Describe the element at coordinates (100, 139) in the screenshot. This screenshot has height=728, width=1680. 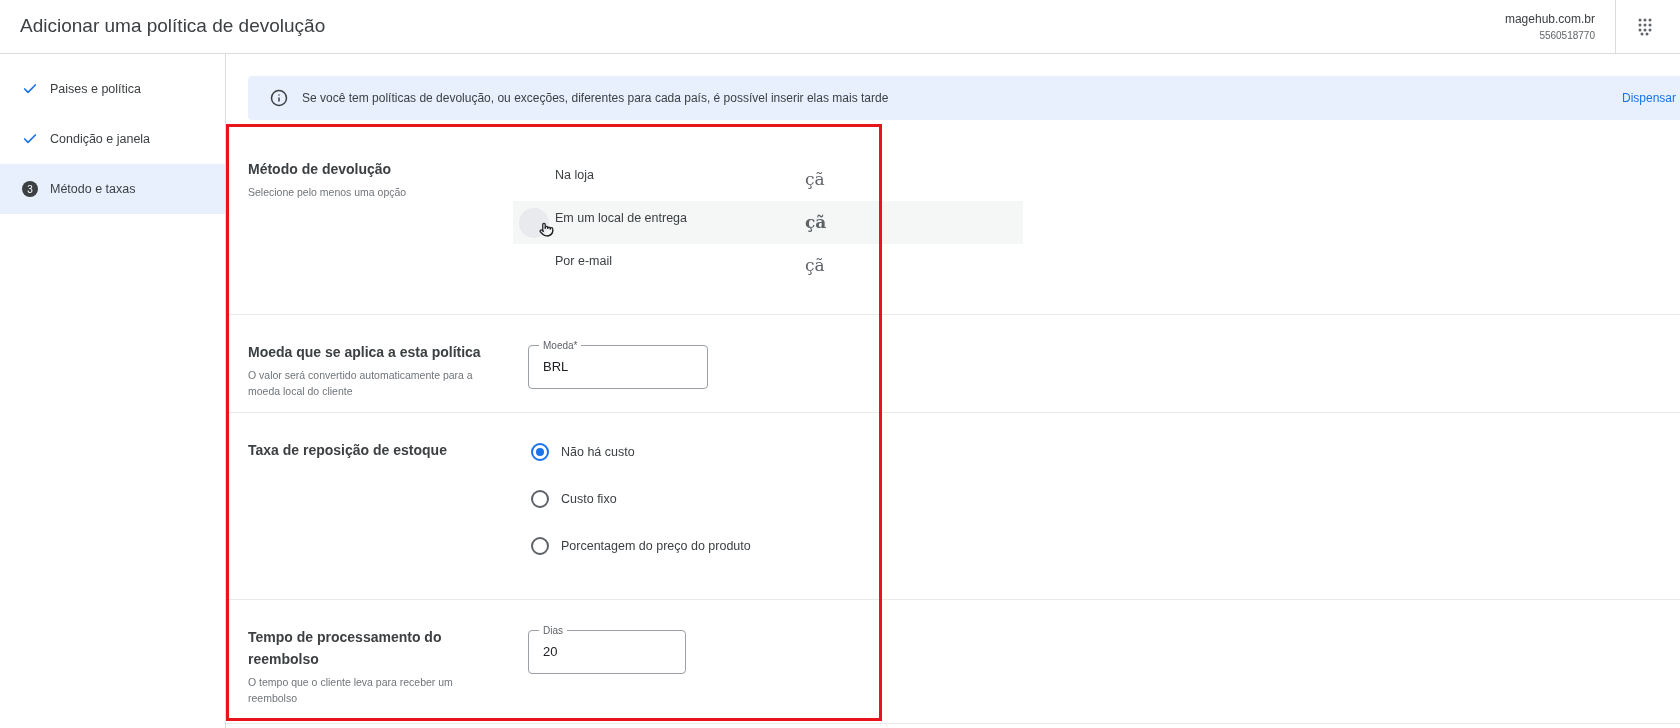
I see `step-label: Condição e janela` at that location.